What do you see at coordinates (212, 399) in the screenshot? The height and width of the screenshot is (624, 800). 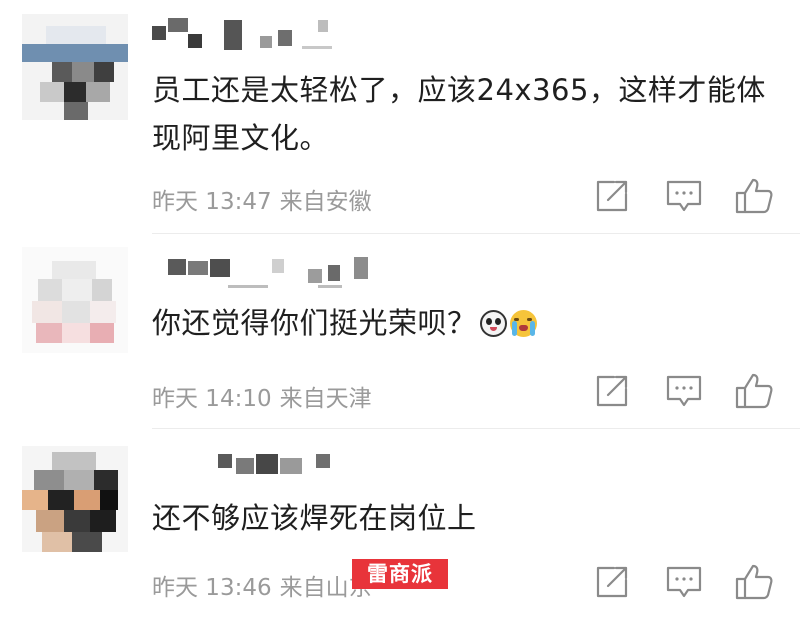 I see `comment-time: 昨天 14:10` at bounding box center [212, 399].